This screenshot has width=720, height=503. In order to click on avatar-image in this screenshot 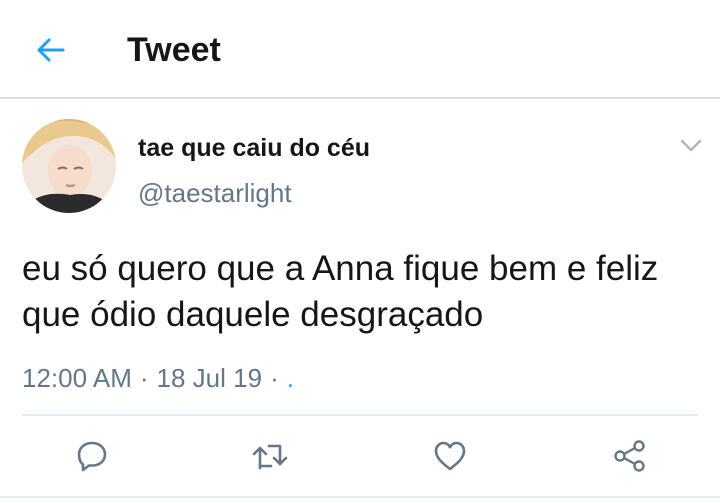, I will do `click(69, 166)`.